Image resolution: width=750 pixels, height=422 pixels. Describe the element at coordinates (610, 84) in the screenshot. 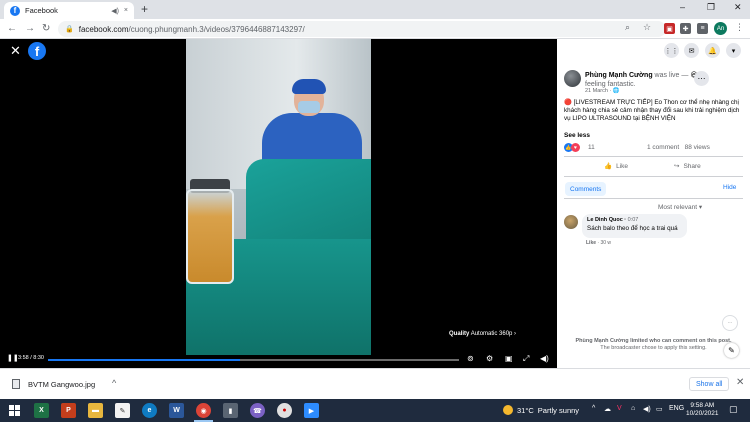

I see `feeling-text: feeling fantastic.` at that location.